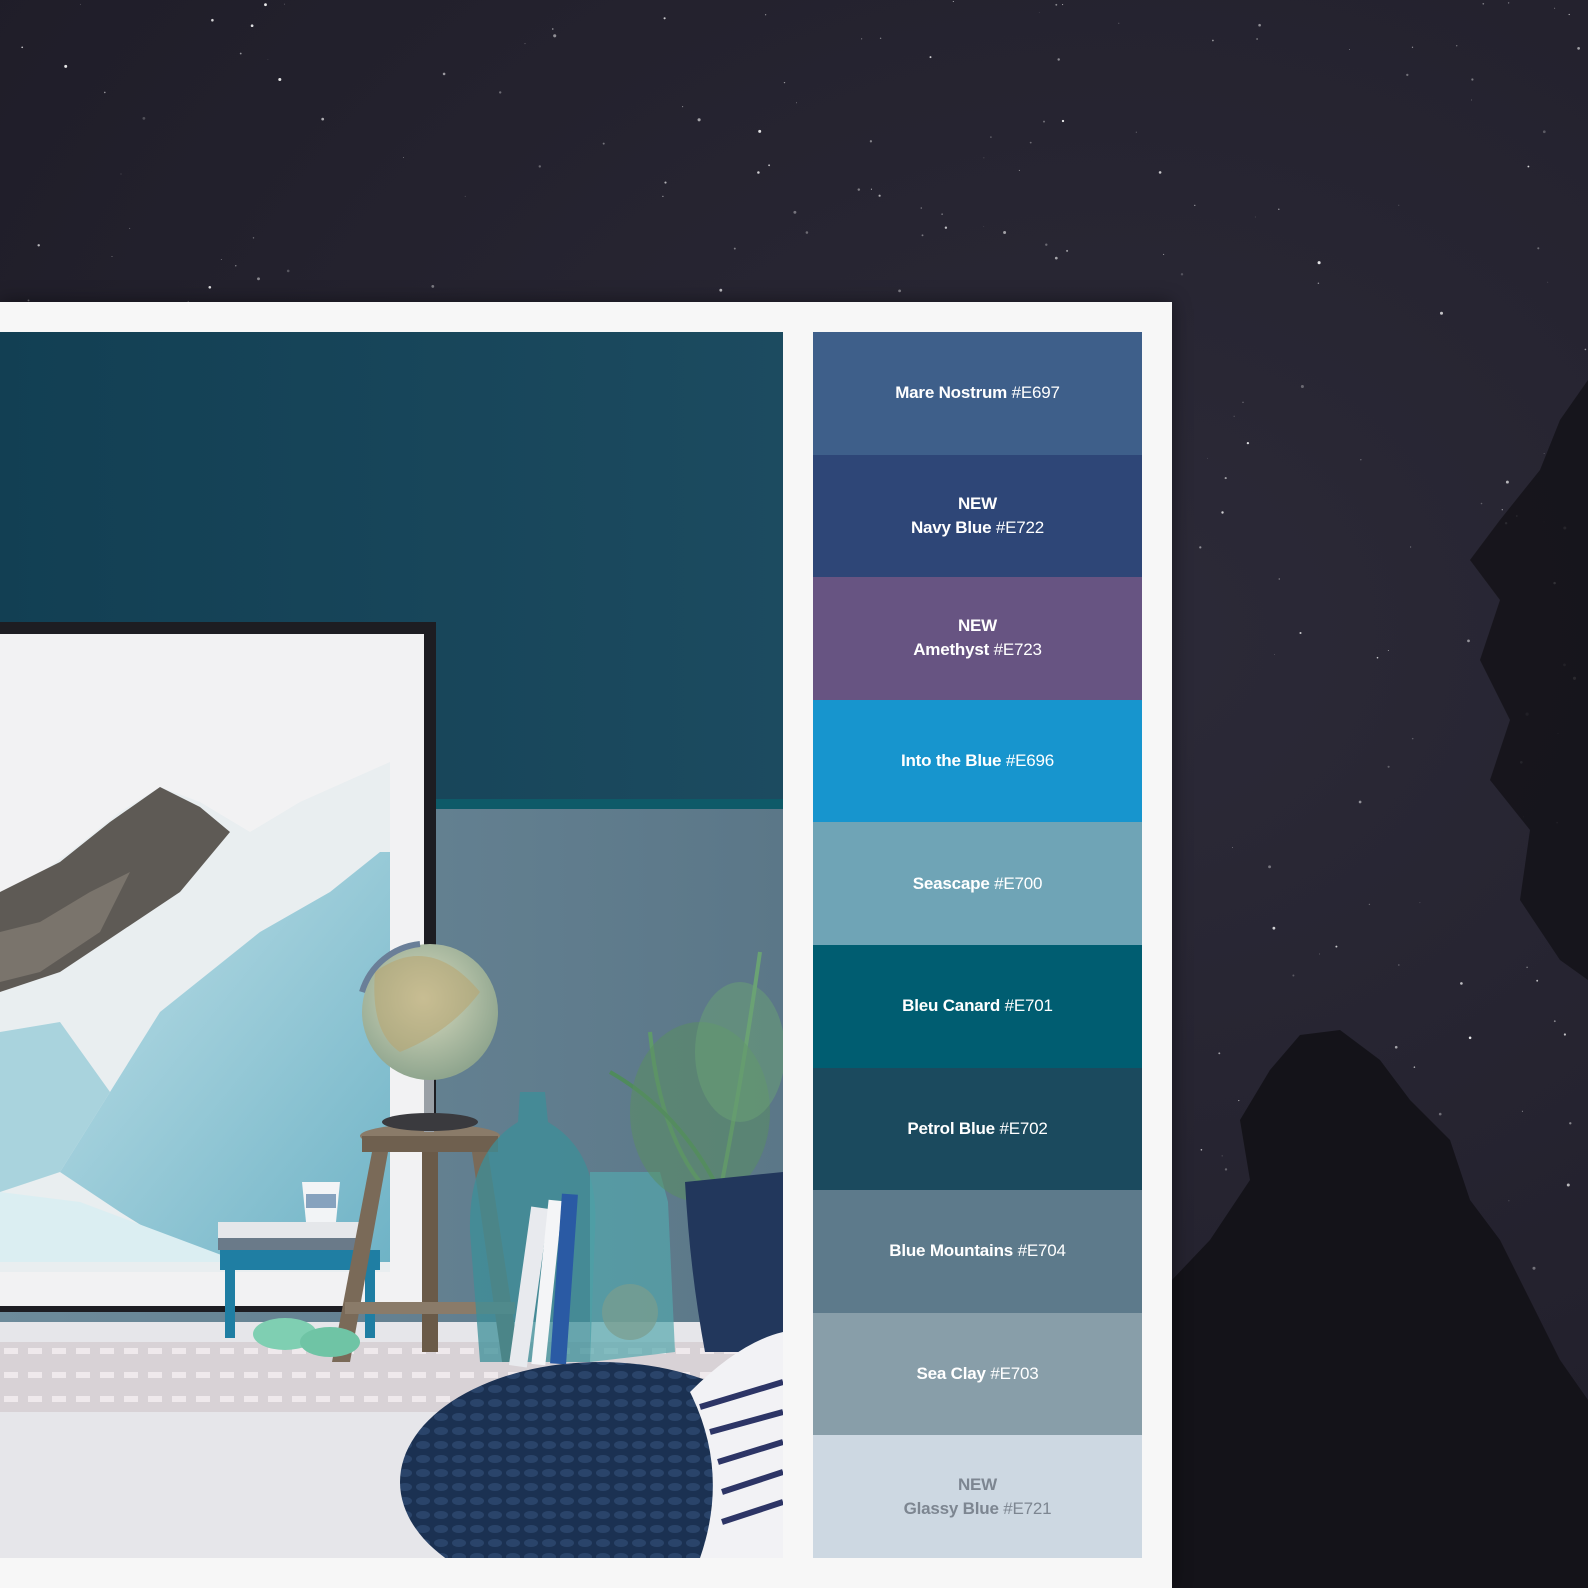 This screenshot has width=1588, height=1588. What do you see at coordinates (951, 883) in the screenshot?
I see `swatch-name: Seascape` at bounding box center [951, 883].